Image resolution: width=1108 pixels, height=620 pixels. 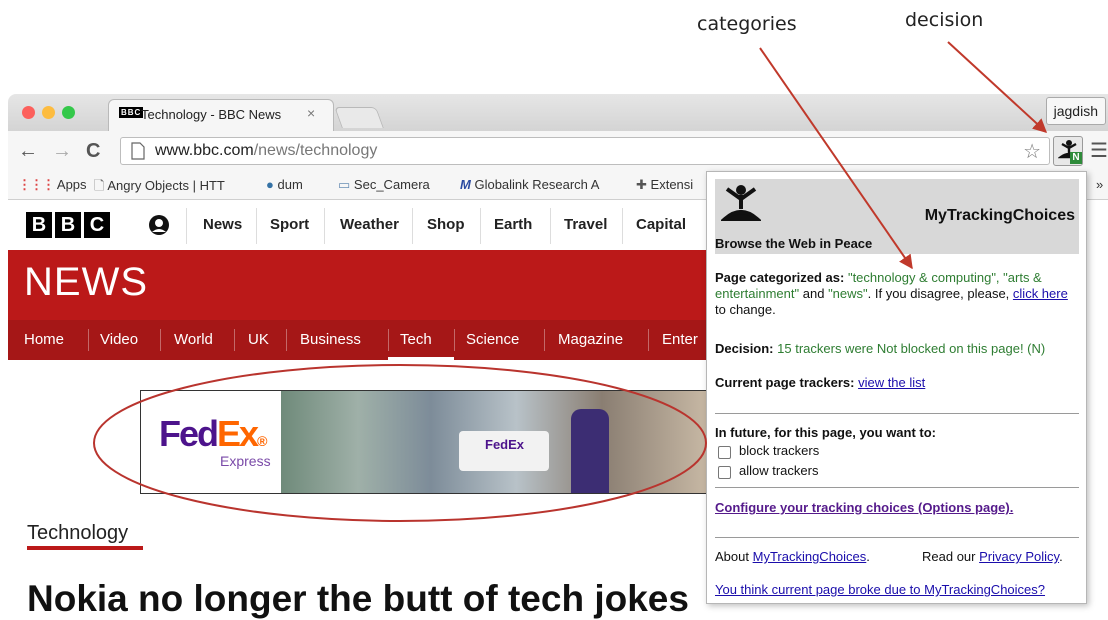 I want to click on bbc-nav-news: News, so click(x=222, y=224).